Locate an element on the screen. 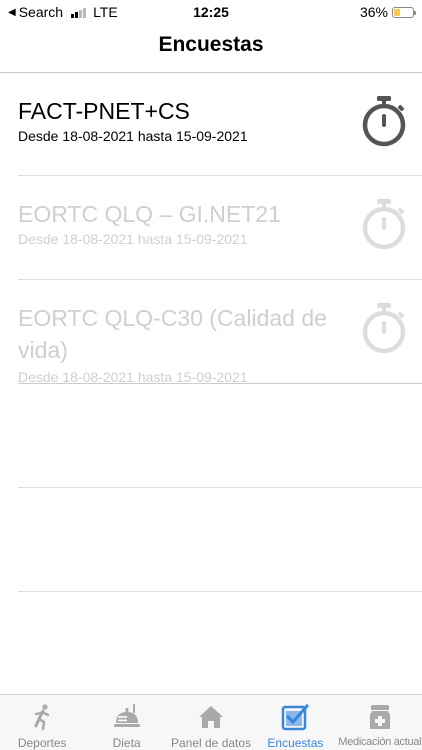 This screenshot has height=750, width=422. tab-label: Encuestas is located at coordinates (295, 743).